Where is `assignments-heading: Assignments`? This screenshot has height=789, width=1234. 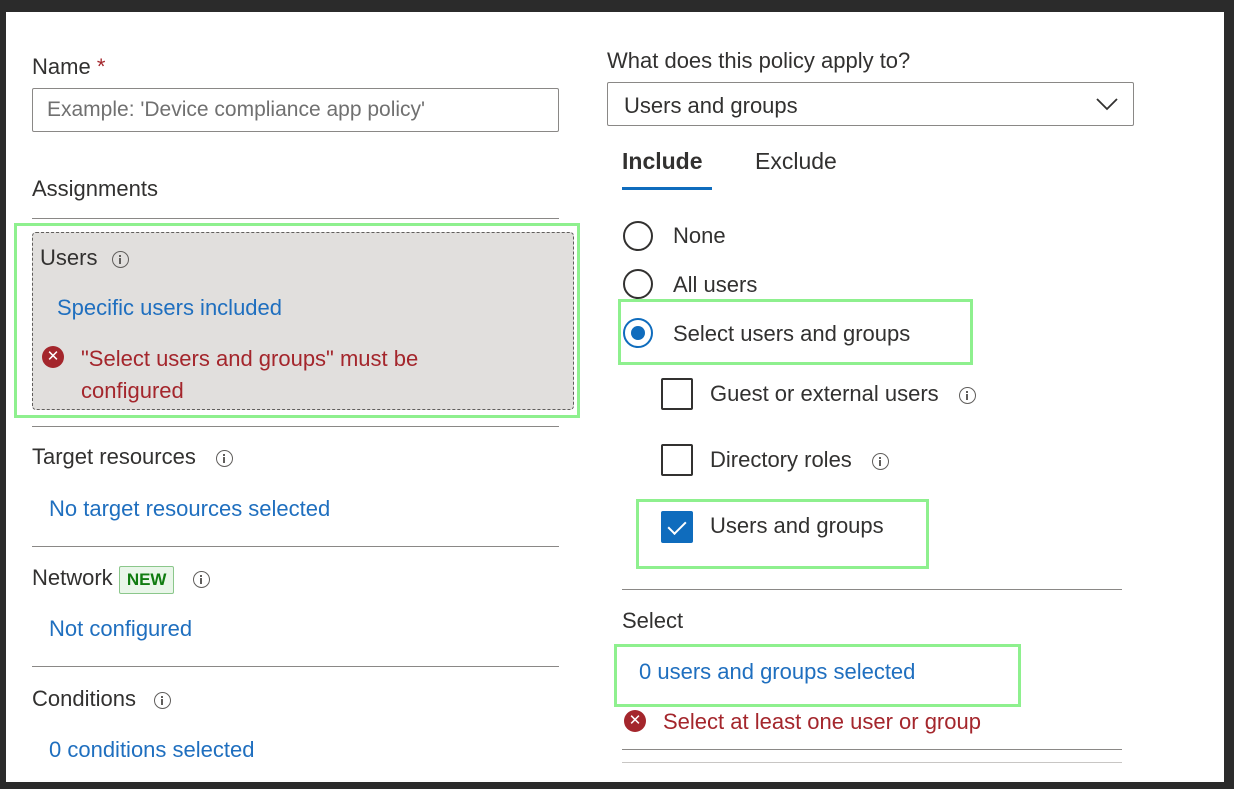
assignments-heading: Assignments is located at coordinates (95, 188).